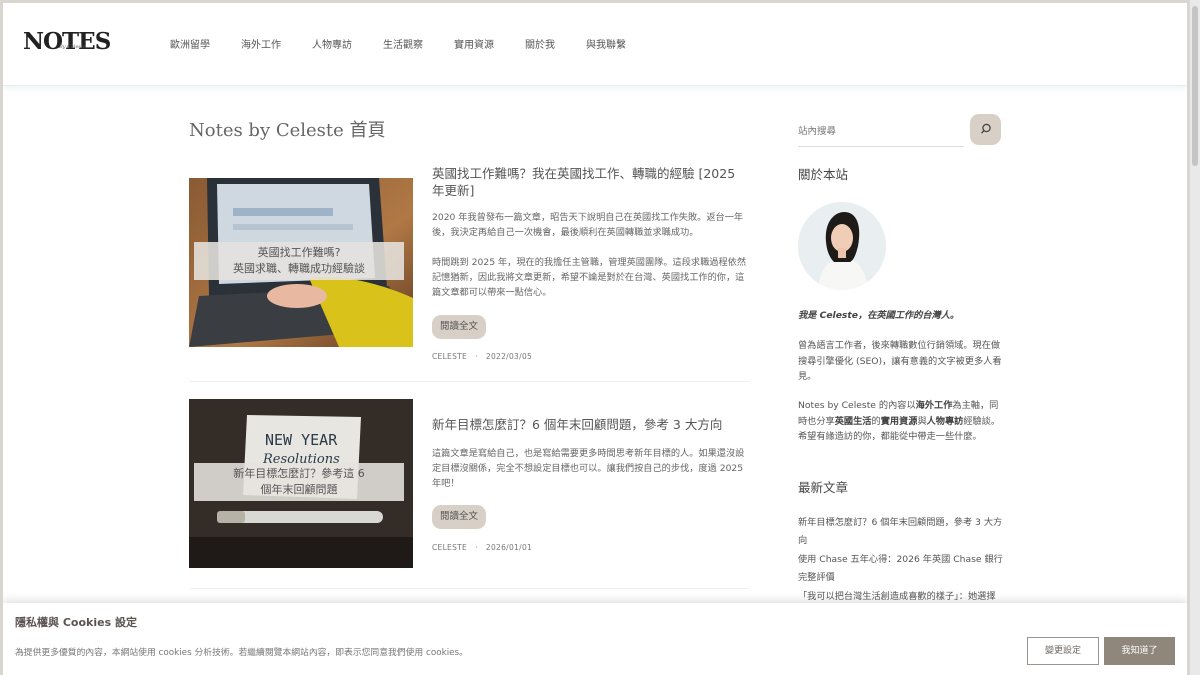  What do you see at coordinates (76, 622) in the screenshot?
I see `cookie-title: 隱私權與 Cookies 設定` at bounding box center [76, 622].